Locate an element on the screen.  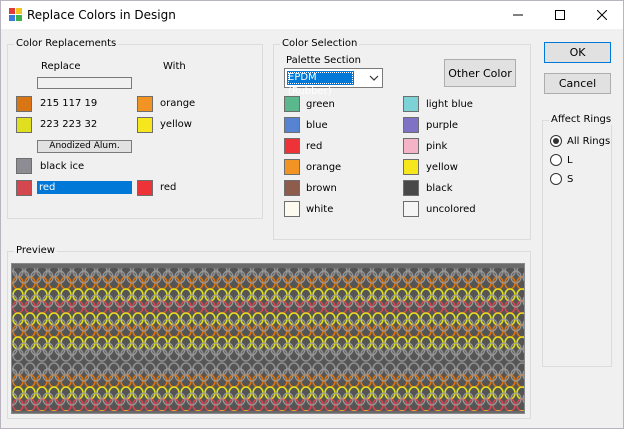
color-label: purple is located at coordinates (442, 125).